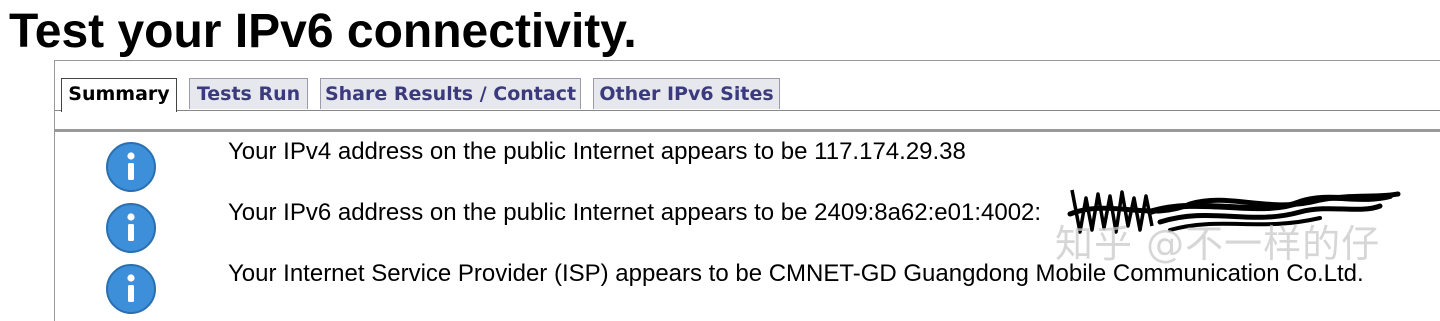 The height and width of the screenshot is (321, 1440). Describe the element at coordinates (119, 95) in the screenshot. I see `tab-summary: Summary` at that location.